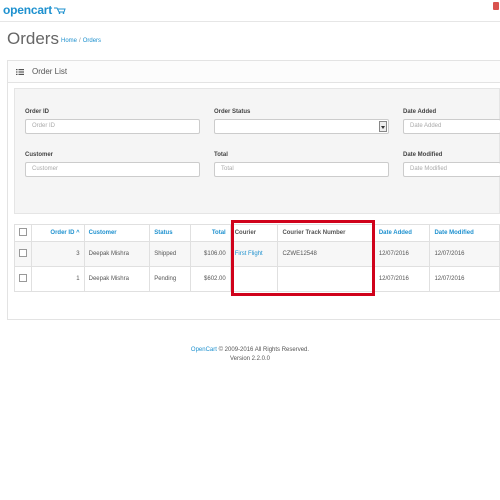  I want to click on page-title: Orders, so click(33, 38).